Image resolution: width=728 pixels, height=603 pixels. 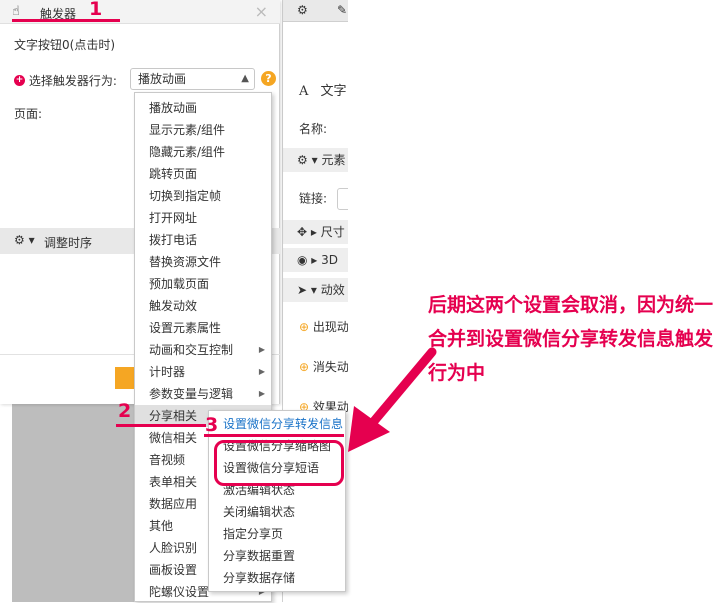 I want to click on target-element-name: 文字按钮0(点击时), so click(x=64, y=45).